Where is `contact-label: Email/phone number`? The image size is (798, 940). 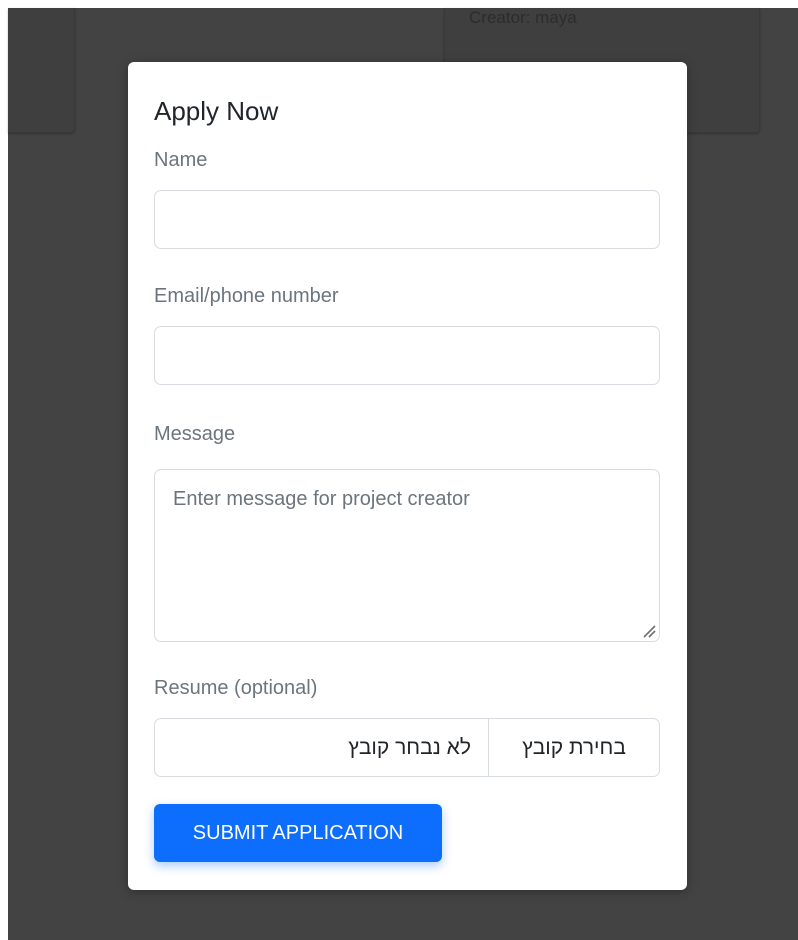
contact-label: Email/phone number is located at coordinates (246, 296).